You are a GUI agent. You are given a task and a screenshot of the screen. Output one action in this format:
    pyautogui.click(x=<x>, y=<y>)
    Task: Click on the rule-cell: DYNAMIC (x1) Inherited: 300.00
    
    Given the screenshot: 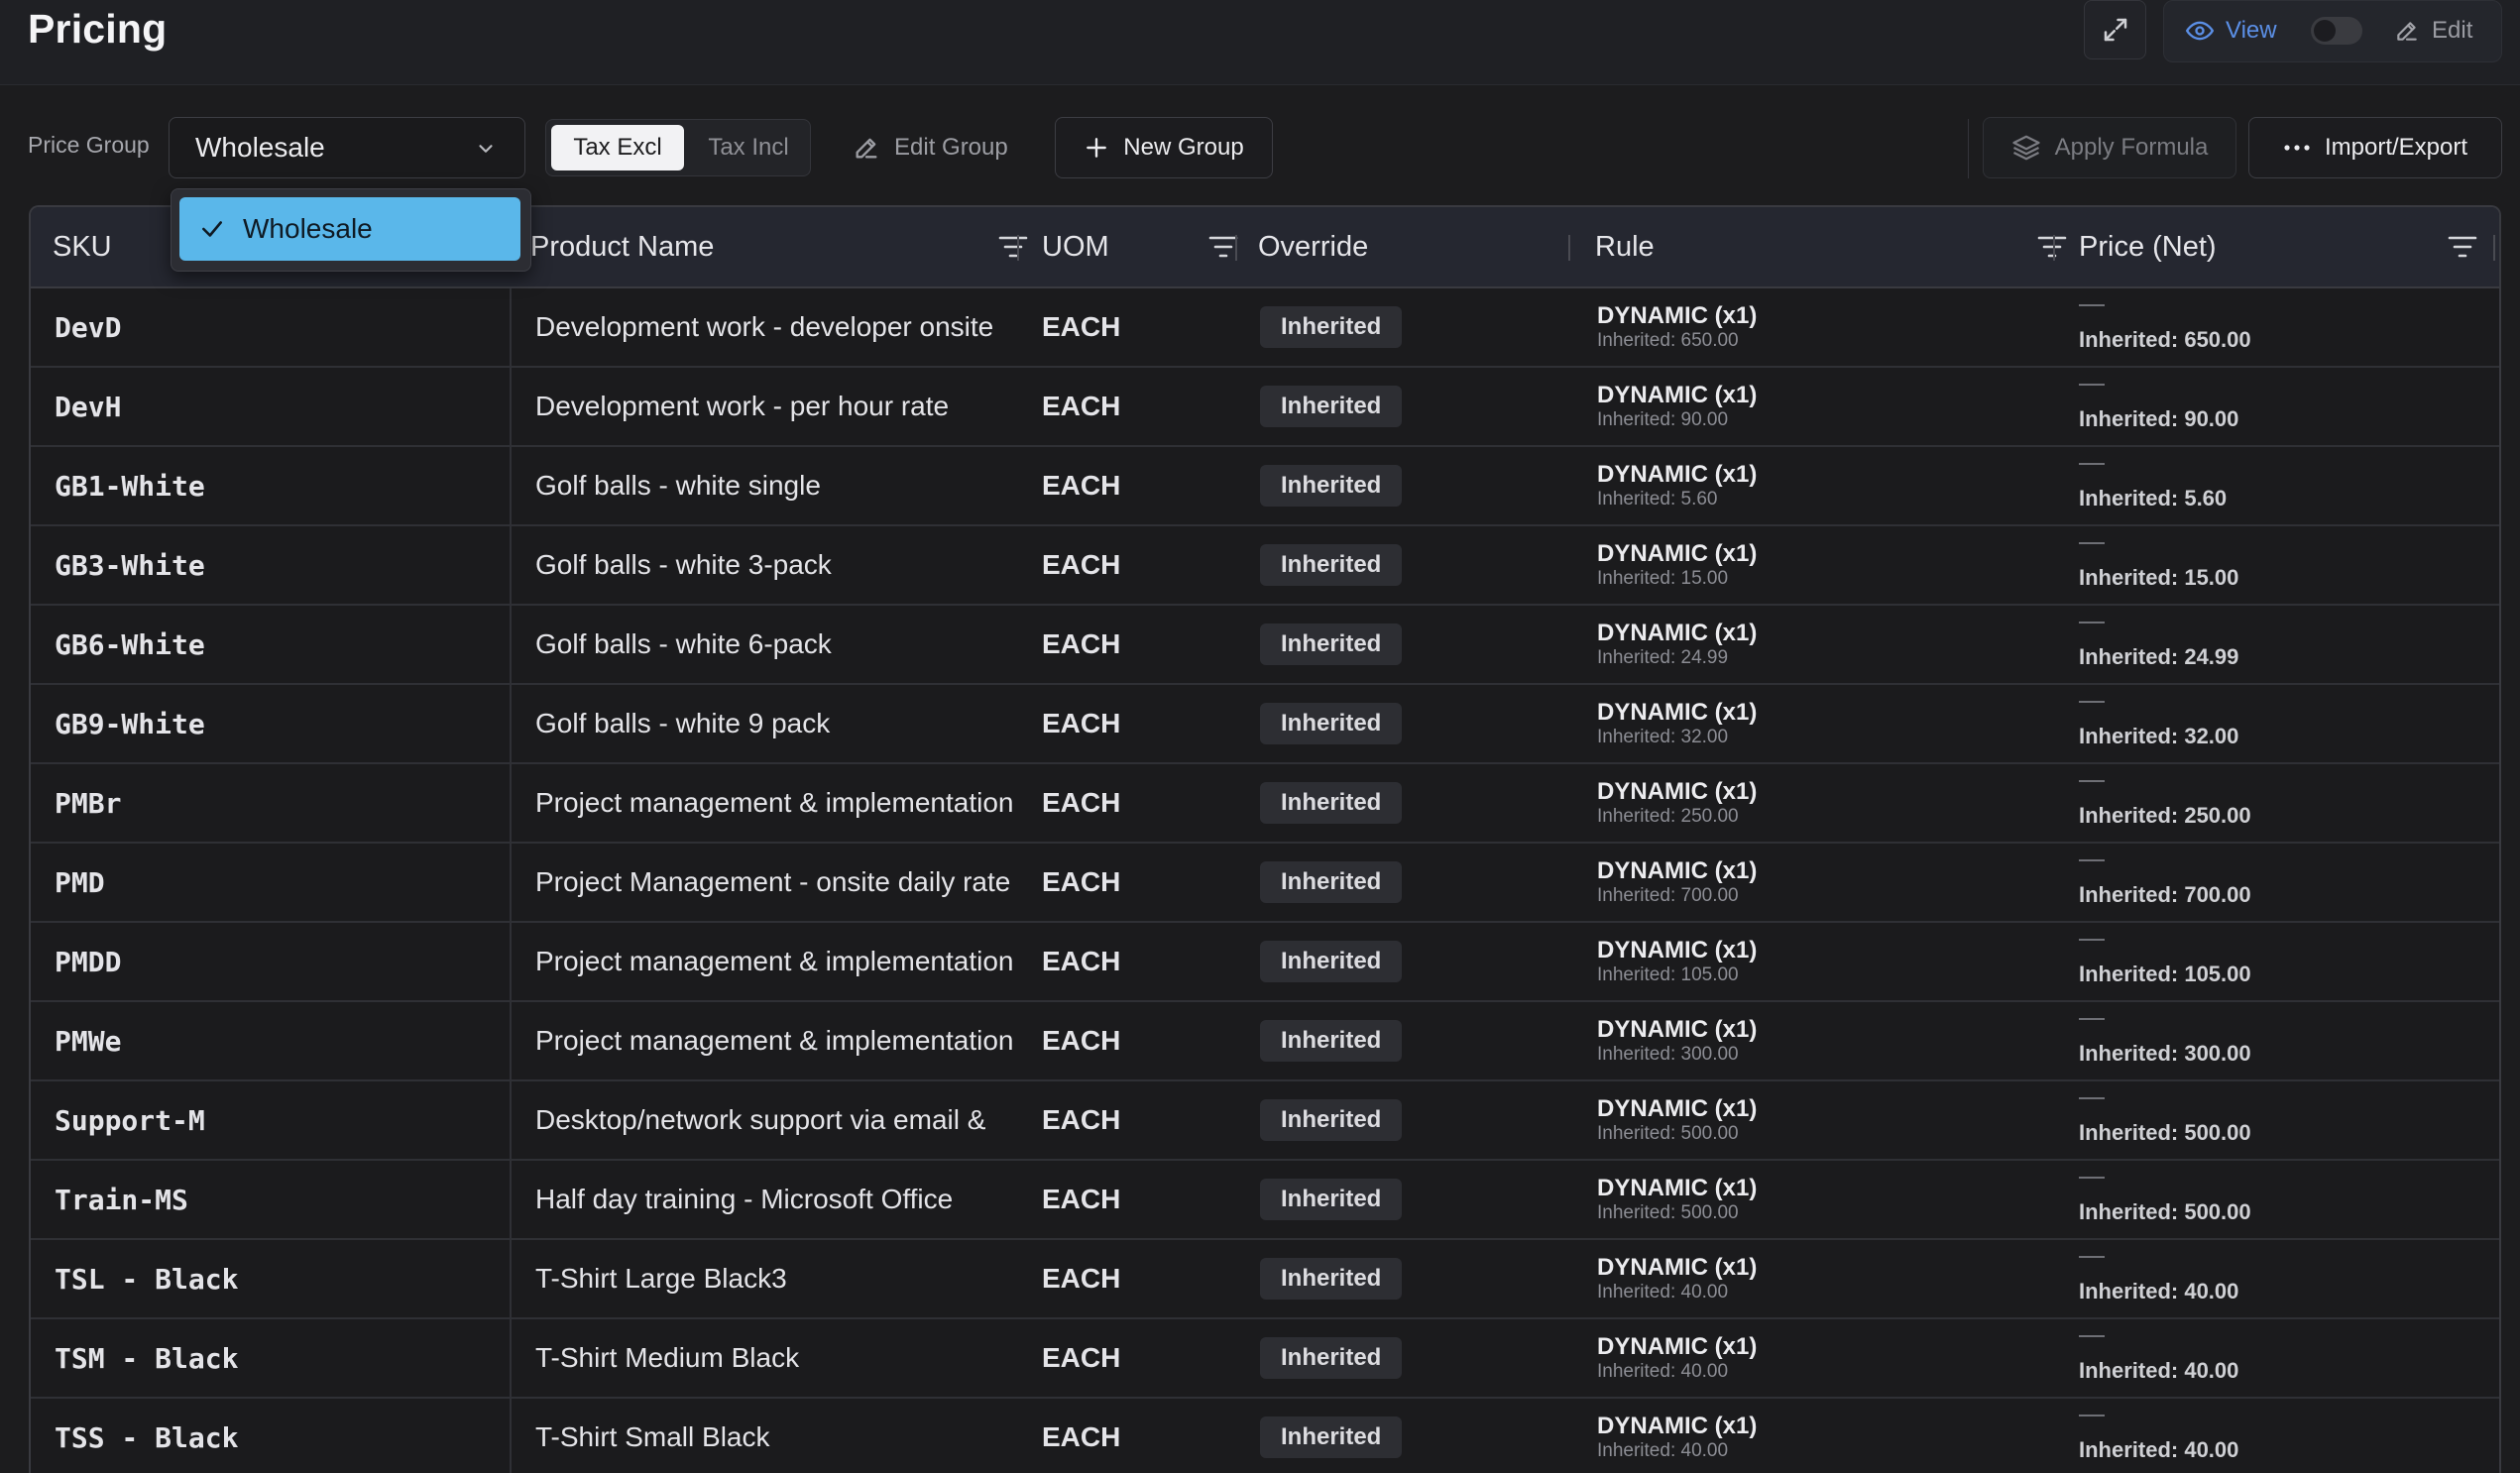 What is the action you would take?
    pyautogui.click(x=1835, y=1040)
    